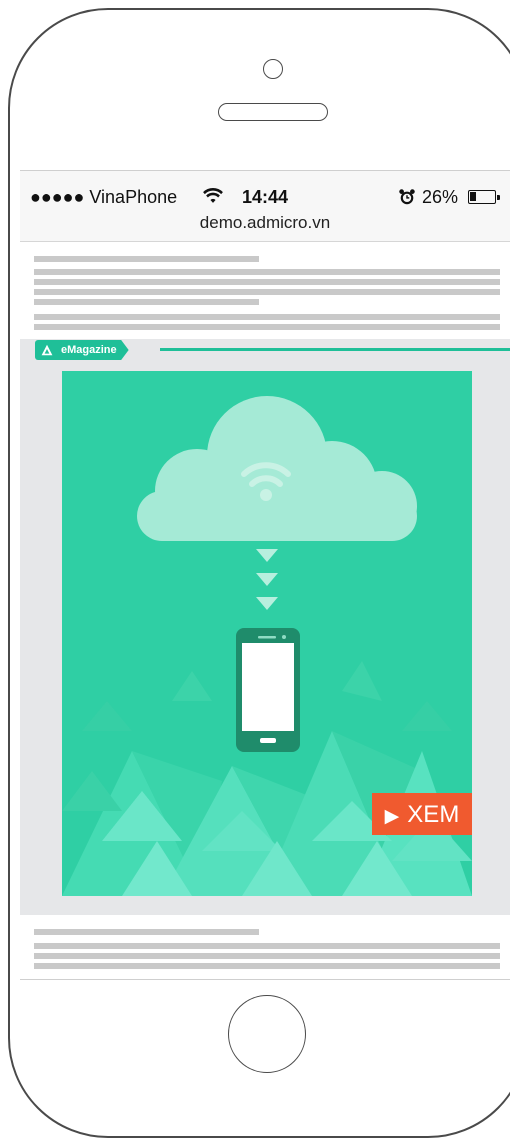 This screenshot has width=510, height=1138. Describe the element at coordinates (273, 69) in the screenshot. I see `front-camera` at that location.